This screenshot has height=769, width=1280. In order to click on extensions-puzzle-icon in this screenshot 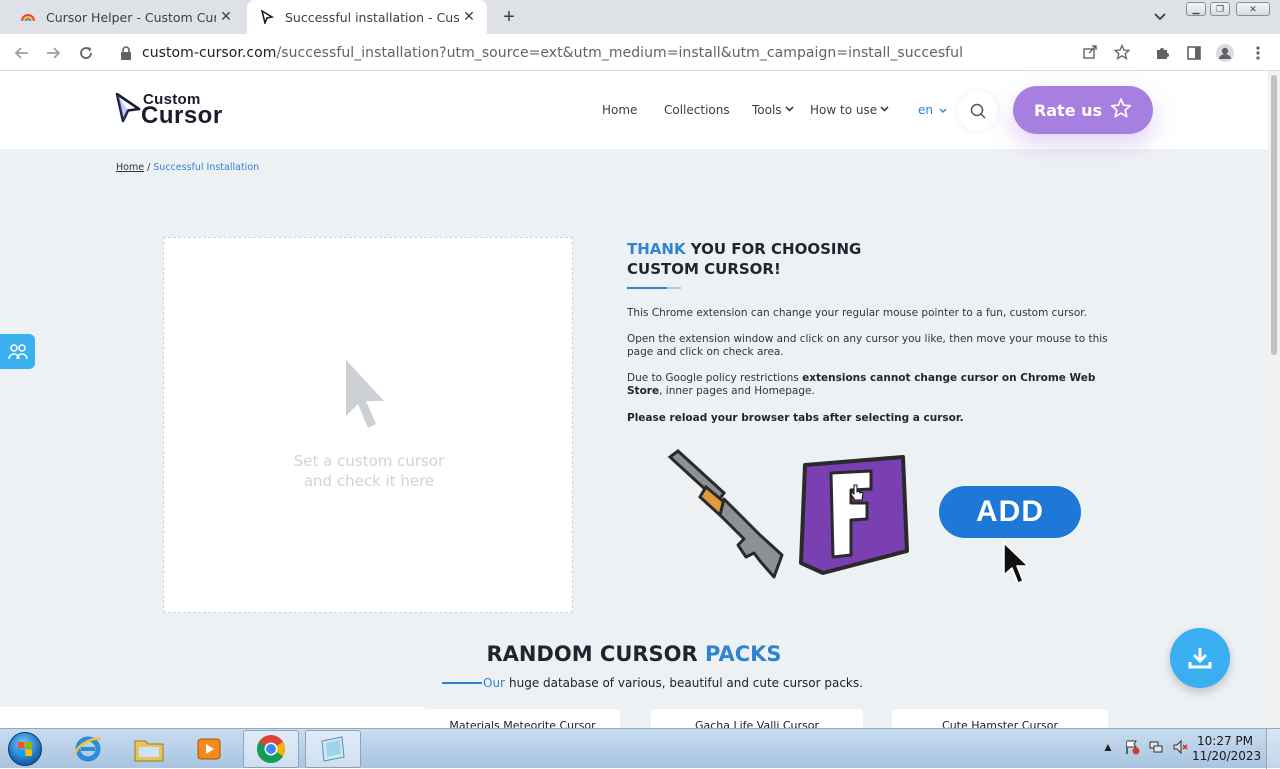, I will do `click(1162, 53)`.